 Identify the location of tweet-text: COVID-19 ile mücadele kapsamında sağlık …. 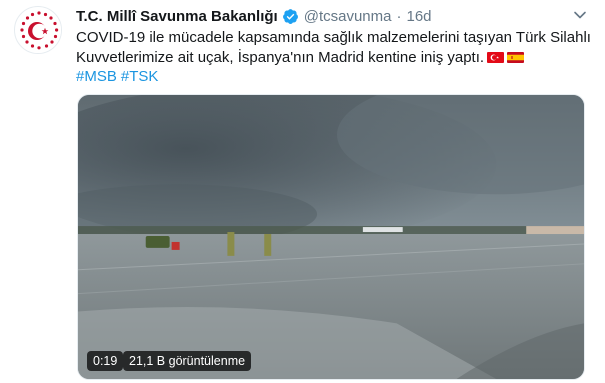
(336, 57).